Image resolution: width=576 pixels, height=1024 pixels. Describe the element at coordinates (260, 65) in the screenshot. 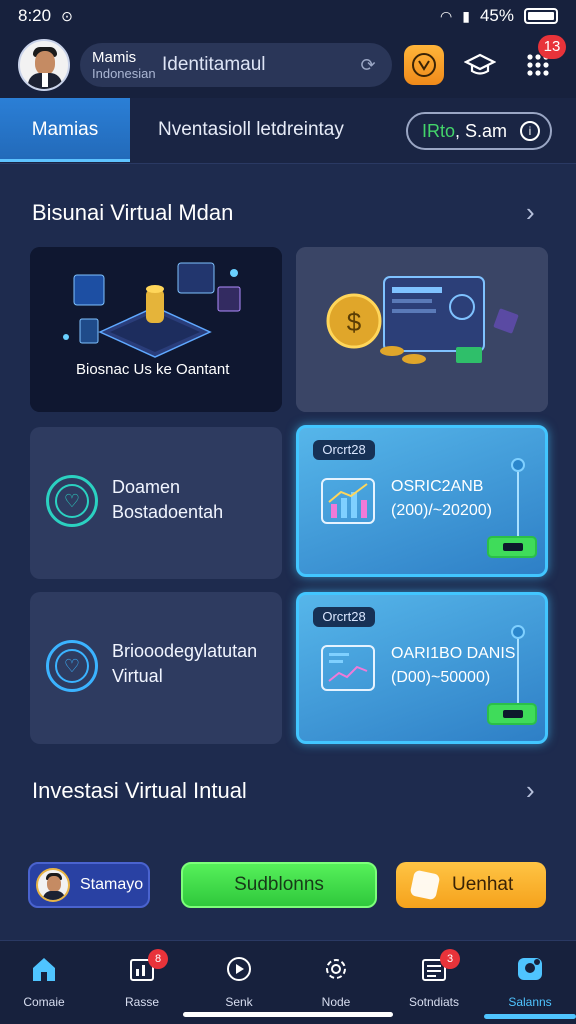

I see `search-input: Identitamaul` at that location.